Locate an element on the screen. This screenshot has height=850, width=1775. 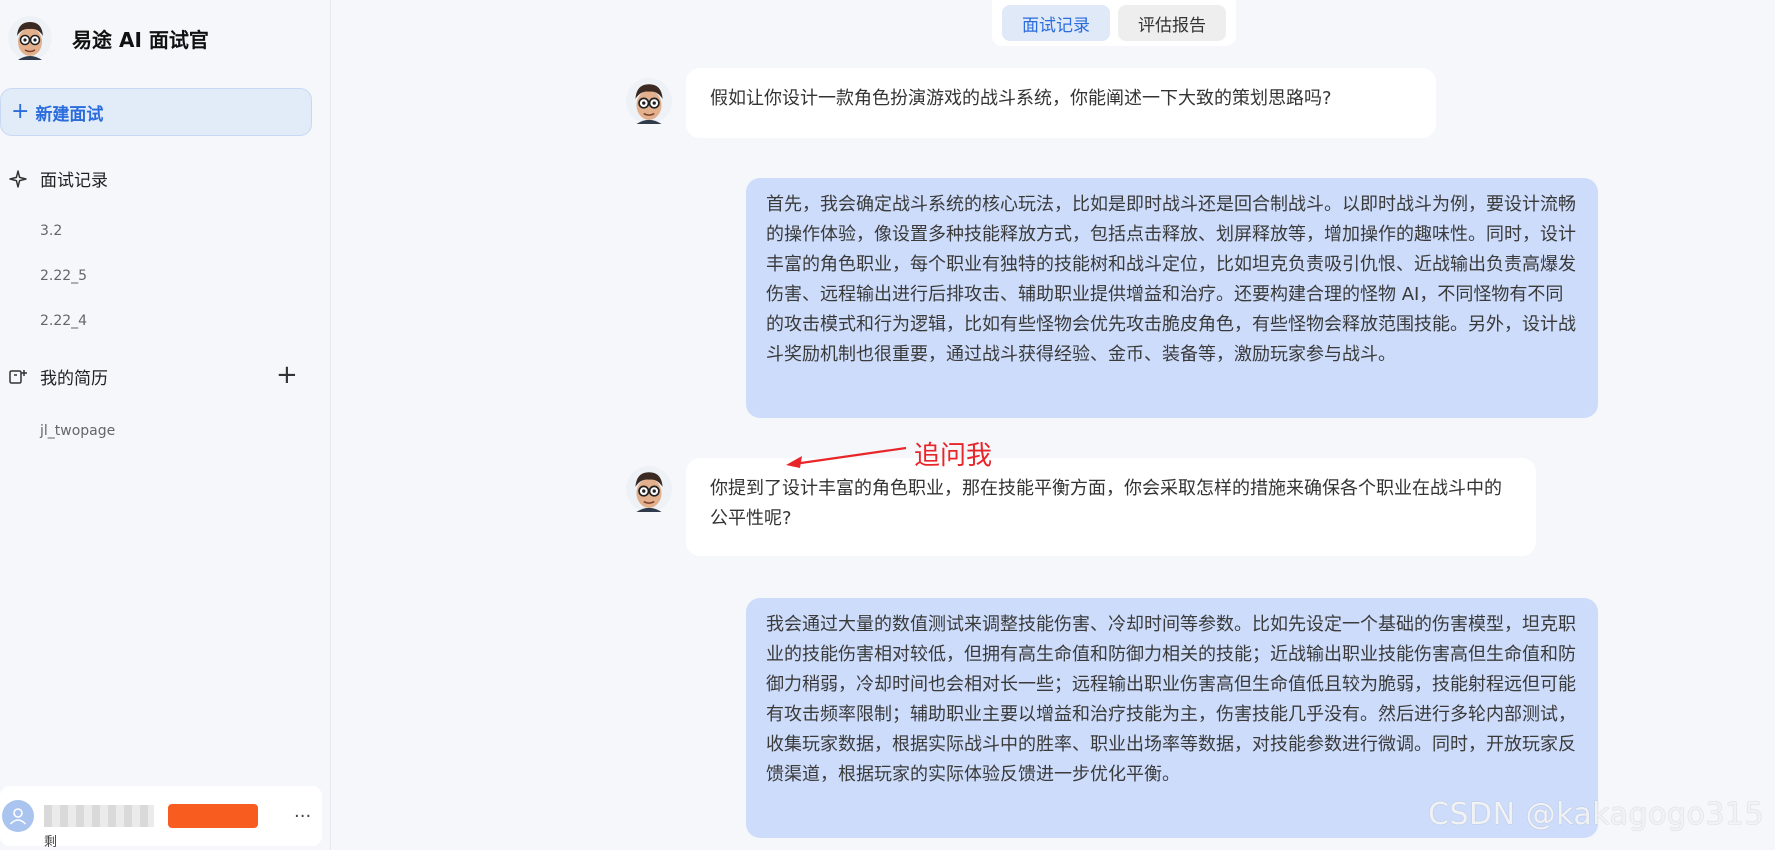
user-avatar-icon is located at coordinates (18, 816).